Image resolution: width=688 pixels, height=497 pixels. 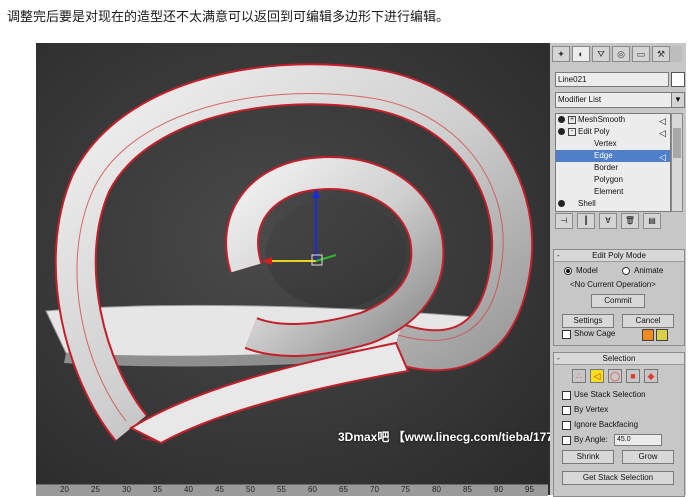 I want to click on show-cage-label: Show Cage, so click(x=595, y=333).